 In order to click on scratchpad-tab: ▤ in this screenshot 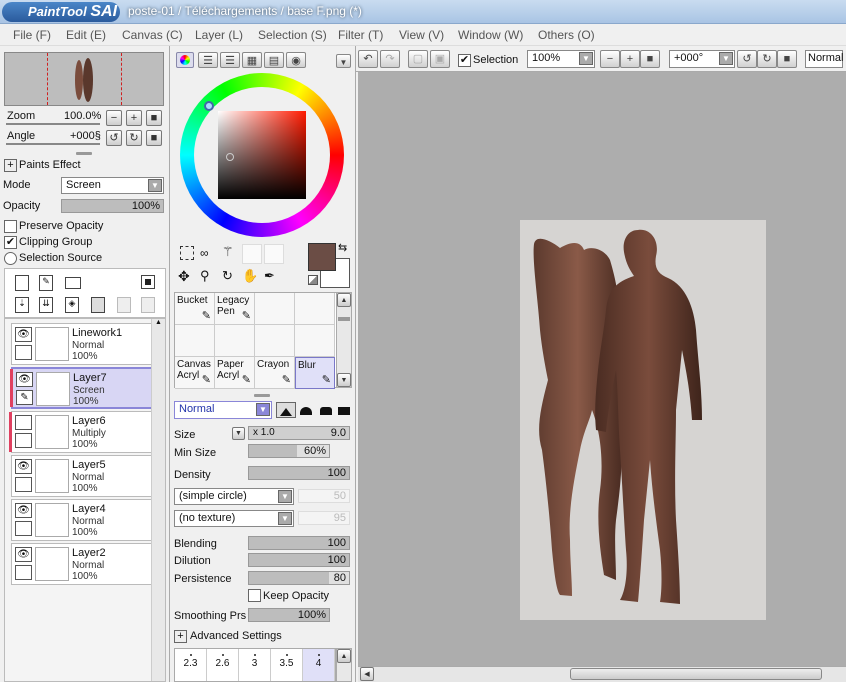, I will do `click(274, 60)`.